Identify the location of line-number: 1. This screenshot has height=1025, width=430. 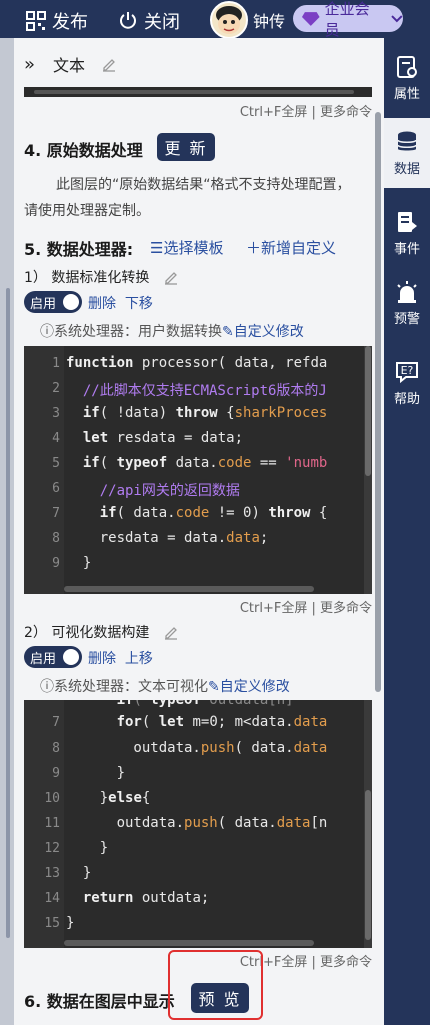
(56, 363).